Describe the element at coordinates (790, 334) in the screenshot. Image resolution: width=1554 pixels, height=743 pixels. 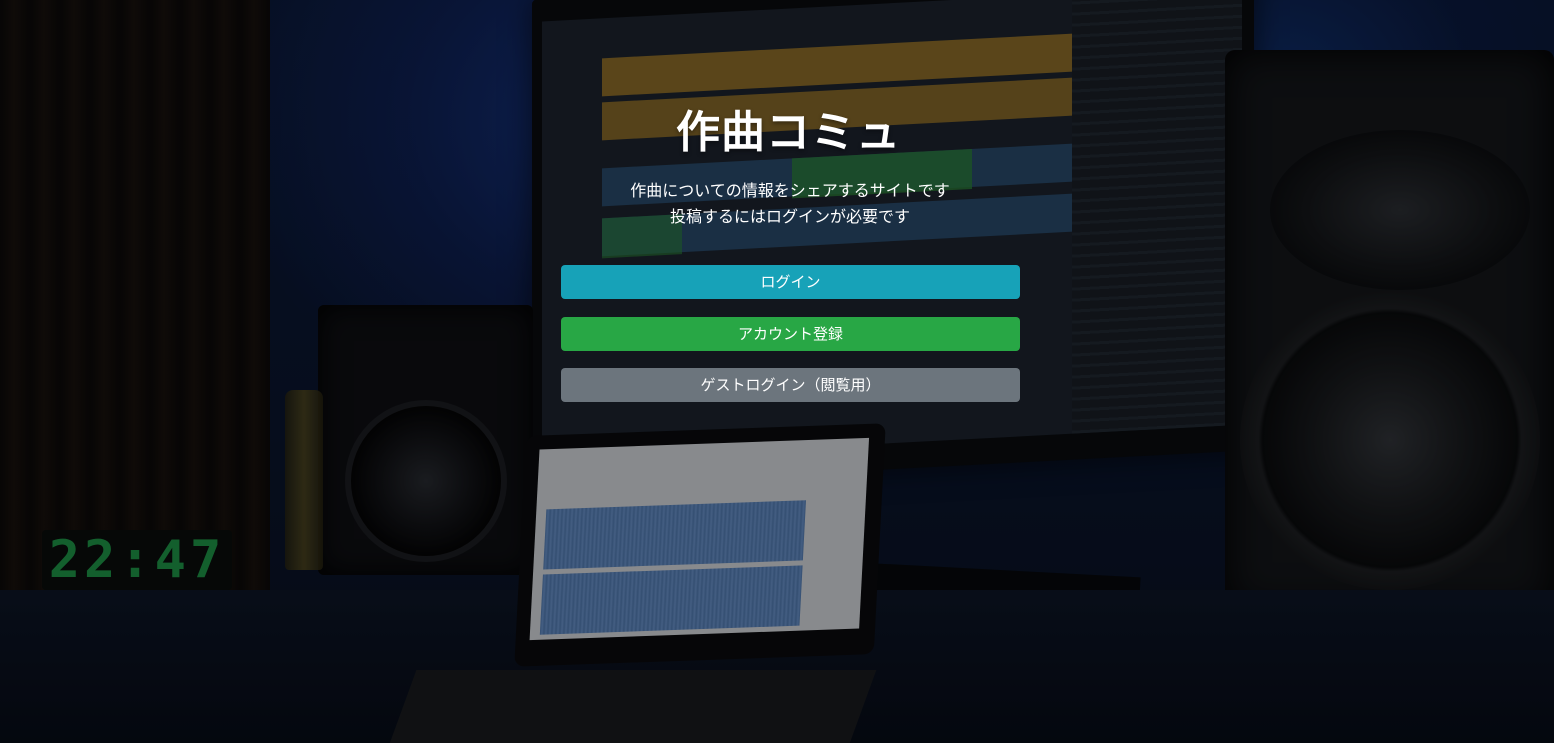
I see `signup-button: アカウント登録` at that location.